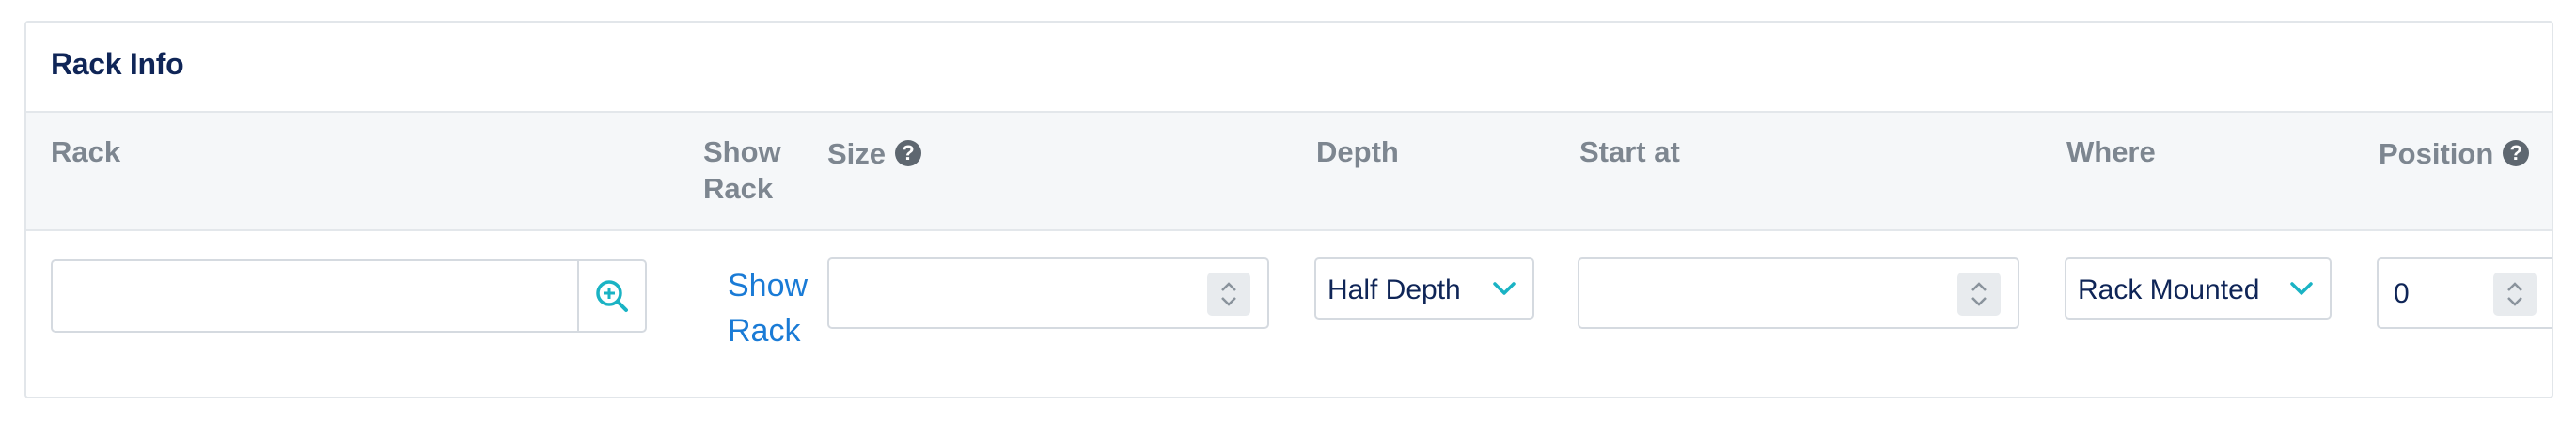  Describe the element at coordinates (349, 296) in the screenshot. I see `rack-lookup-field` at that location.